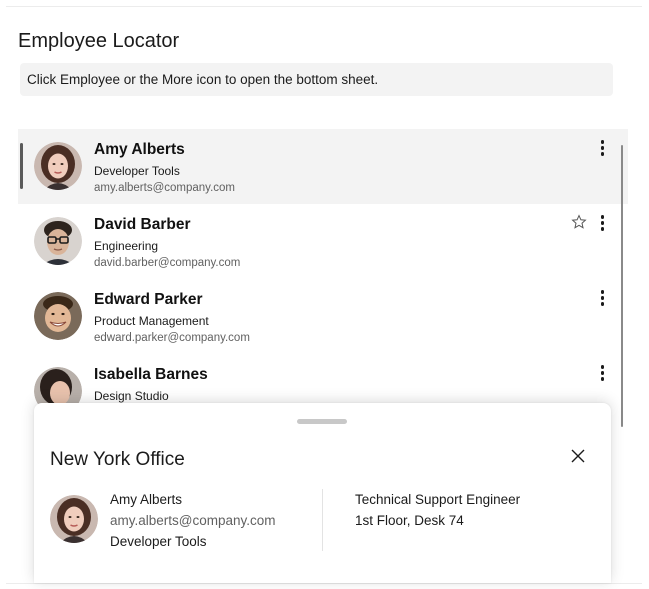 This screenshot has width=649, height=589. I want to click on star-outline-icon, so click(579, 222).